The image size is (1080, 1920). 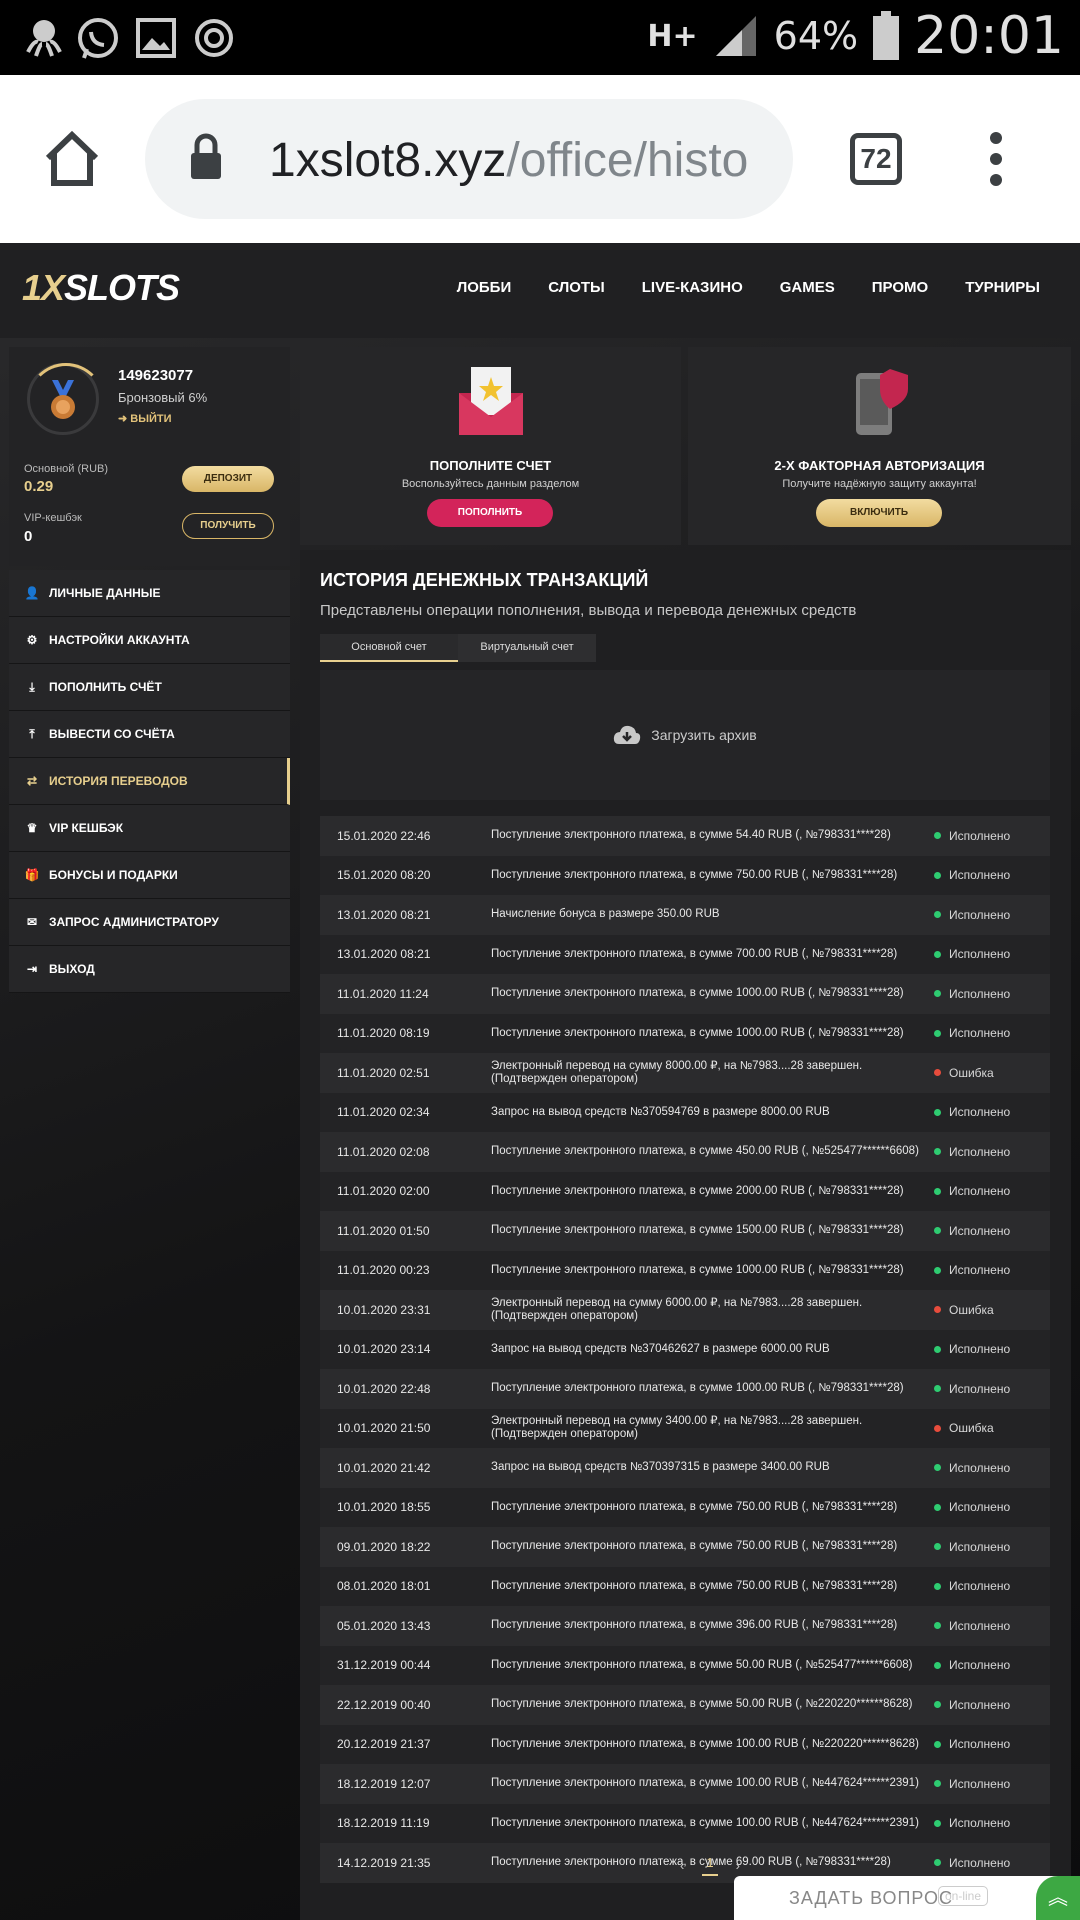 I want to click on sync-icon, so click(x=214, y=38).